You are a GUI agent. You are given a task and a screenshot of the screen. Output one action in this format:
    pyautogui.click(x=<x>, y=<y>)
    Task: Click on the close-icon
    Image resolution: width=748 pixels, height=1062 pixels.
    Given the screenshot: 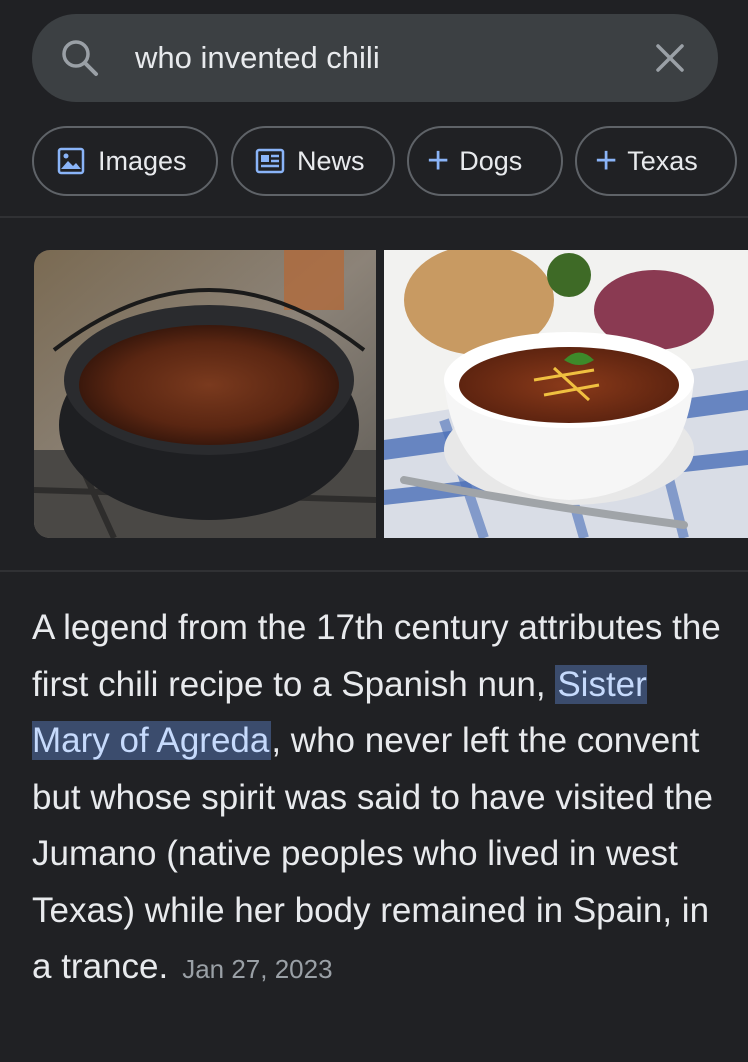 What is the action you would take?
    pyautogui.click(x=670, y=58)
    